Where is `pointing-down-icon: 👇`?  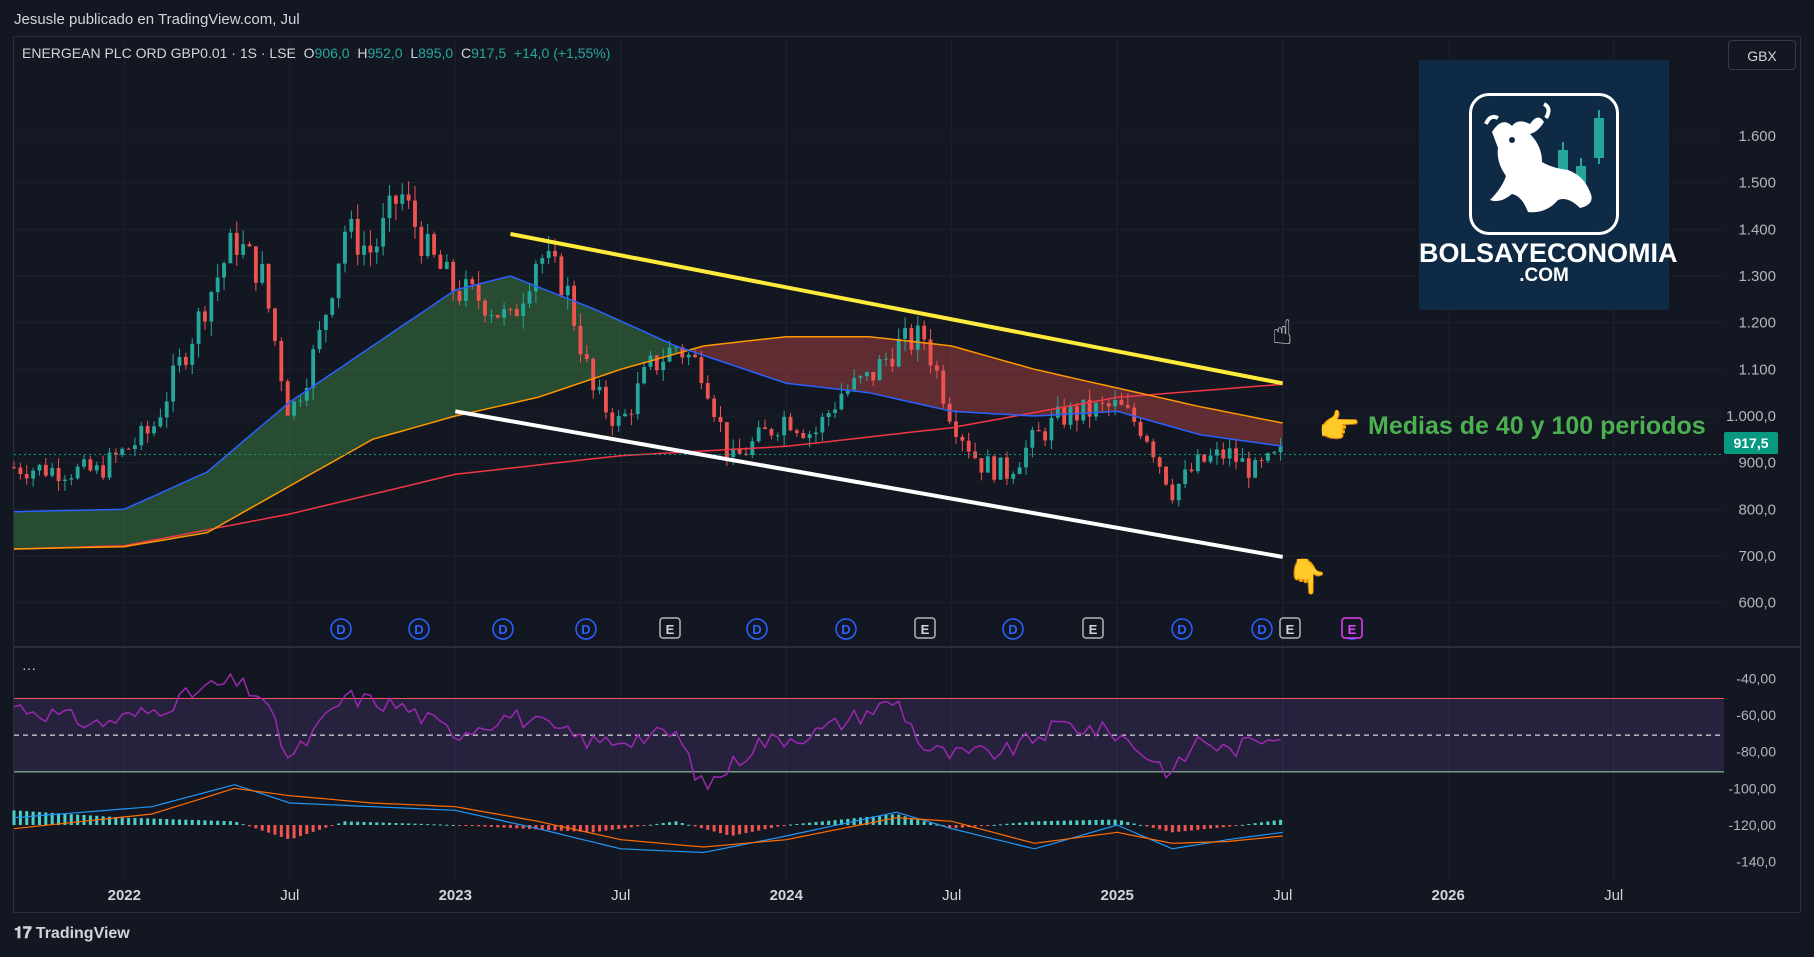 pointing-down-icon: 👇 is located at coordinates (1307, 577).